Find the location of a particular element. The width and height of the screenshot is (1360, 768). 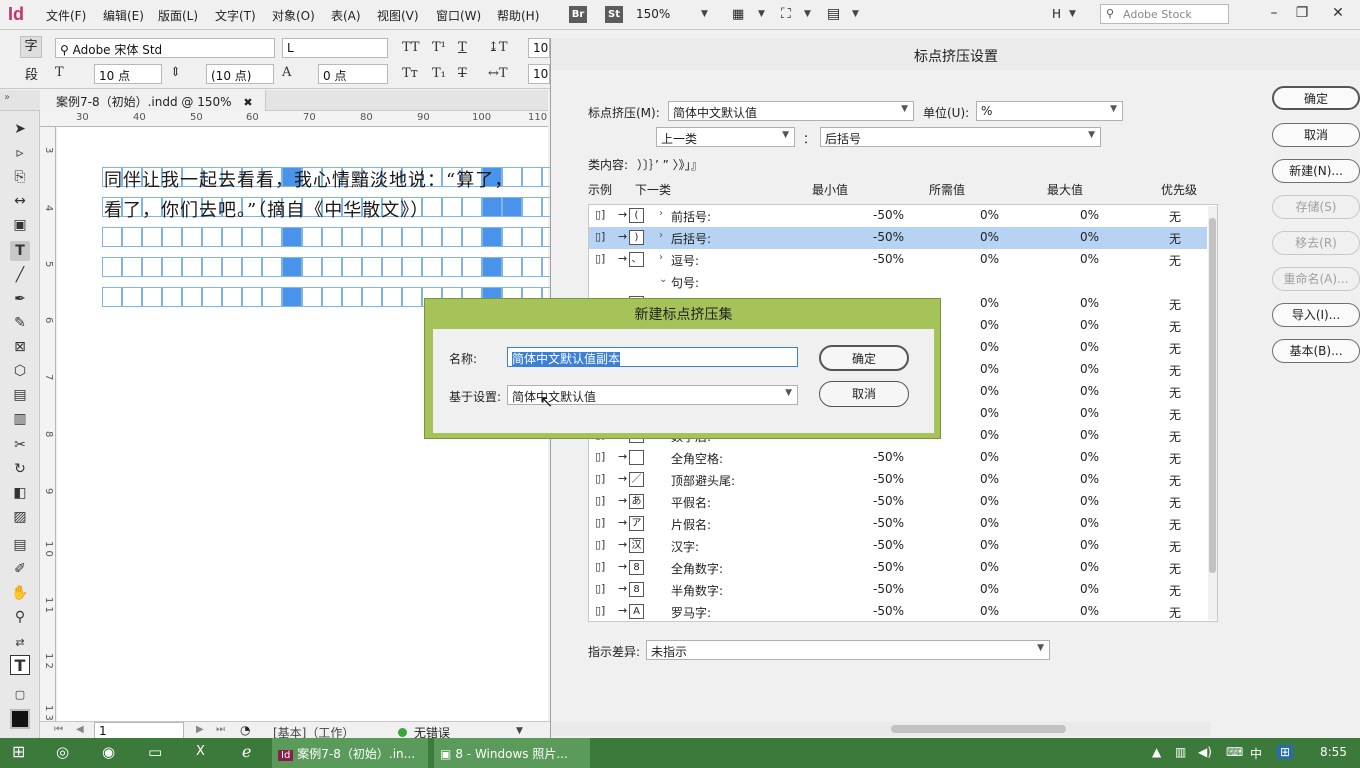

table-row: ▯] →(› 前括号: -50% 0% 0% 无 is located at coordinates (898, 216).